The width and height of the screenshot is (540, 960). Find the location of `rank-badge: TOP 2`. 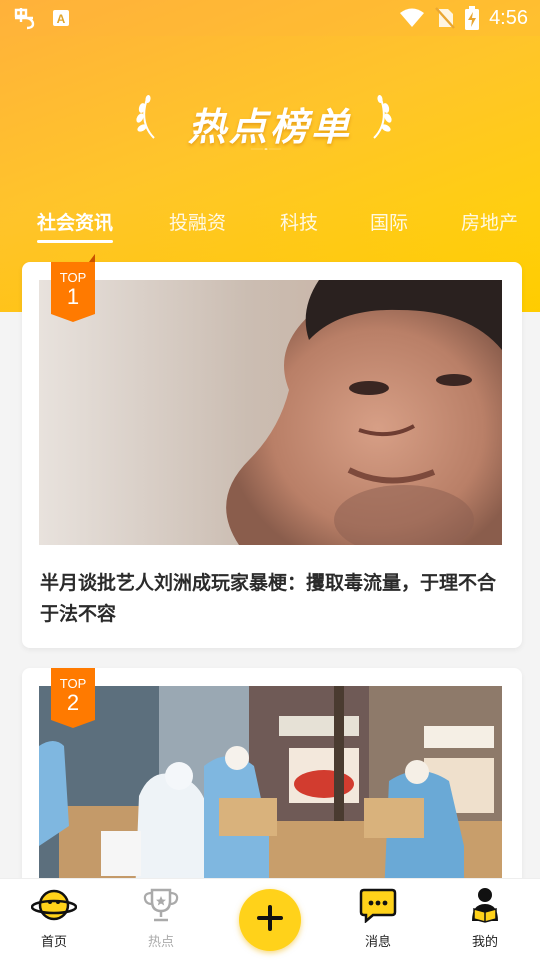

rank-badge: TOP 2 is located at coordinates (73, 700).